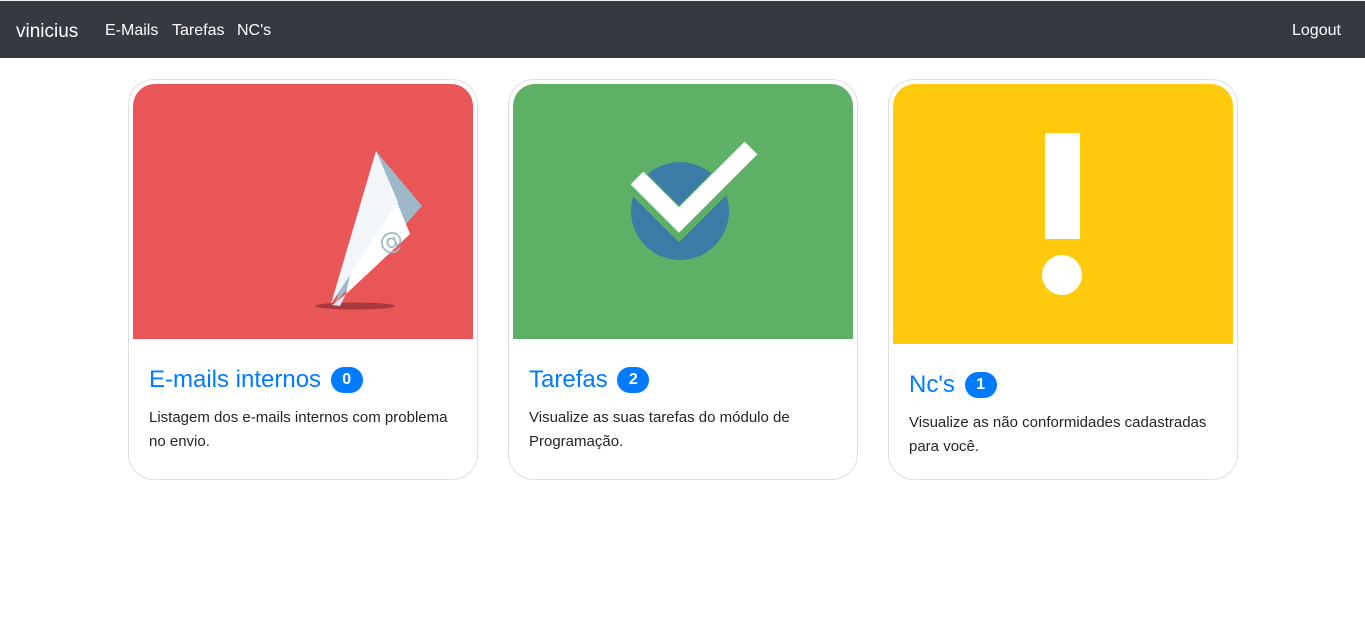 This screenshot has height=636, width=1365. What do you see at coordinates (47, 32) in the screenshot?
I see `brand-link: vinicius` at bounding box center [47, 32].